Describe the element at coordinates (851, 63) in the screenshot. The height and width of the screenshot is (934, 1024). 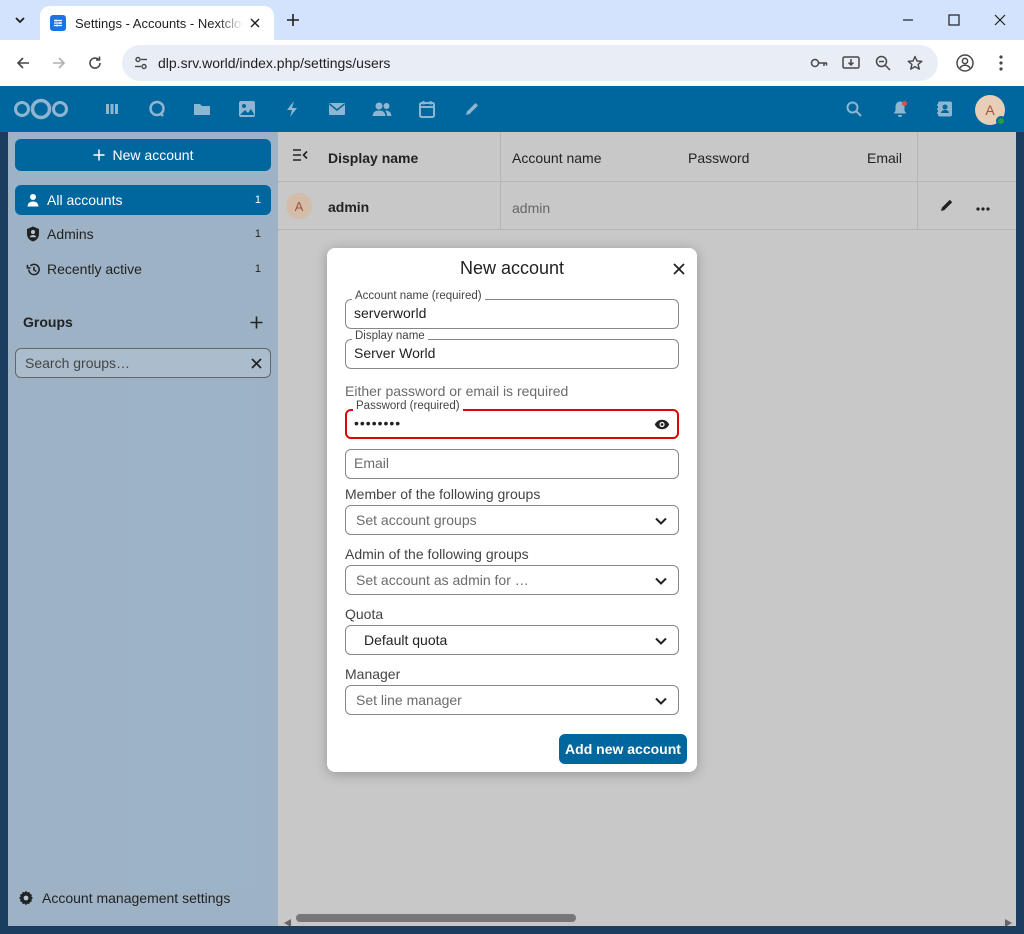
I see `install-app-icon` at that location.